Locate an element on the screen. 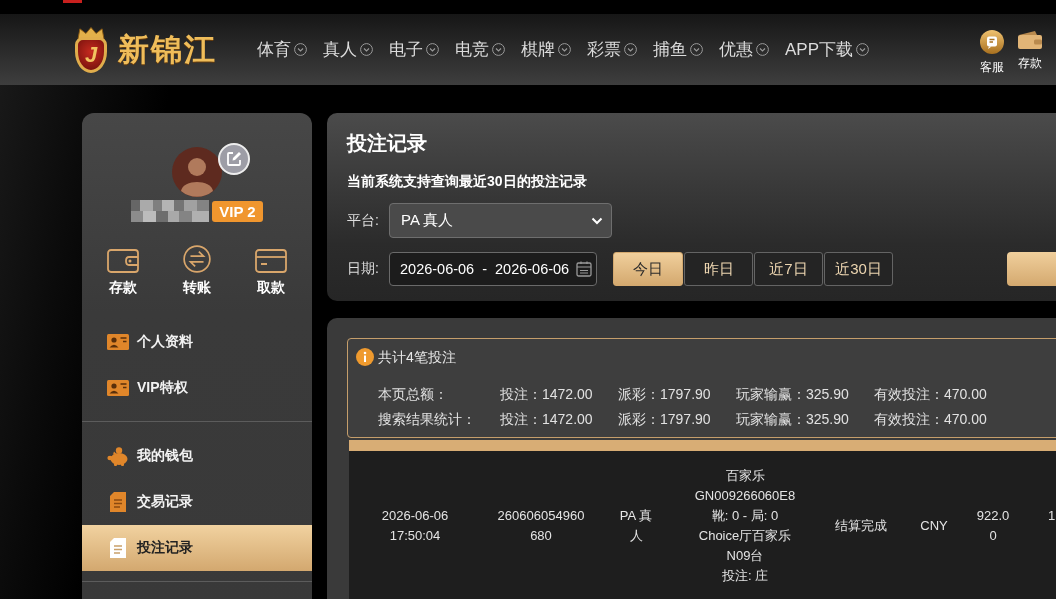 Image resolution: width=1056 pixels, height=599 pixels. table-cell: 2026-06-06 17:50:04 is located at coordinates (415, 525).